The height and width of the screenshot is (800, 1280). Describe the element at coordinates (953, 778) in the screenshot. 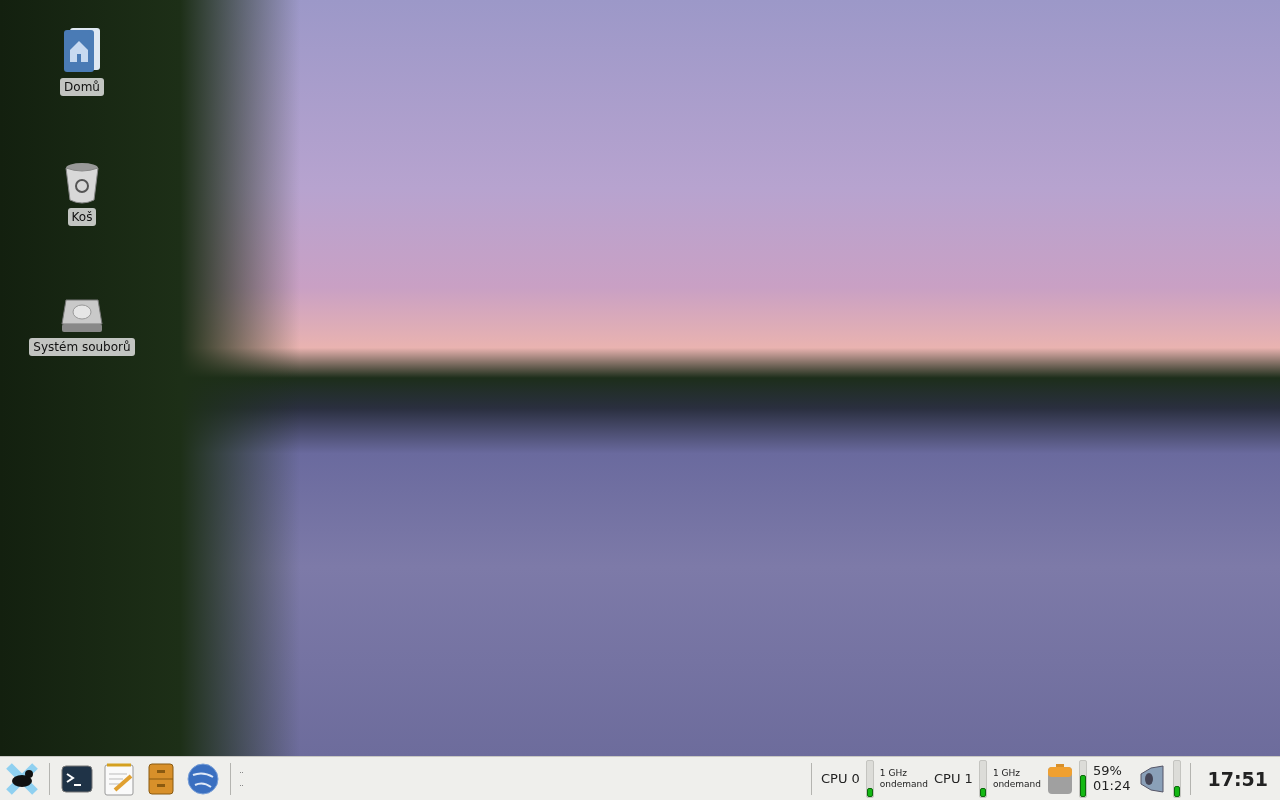

I see `cpu-label: CPU 1` at that location.